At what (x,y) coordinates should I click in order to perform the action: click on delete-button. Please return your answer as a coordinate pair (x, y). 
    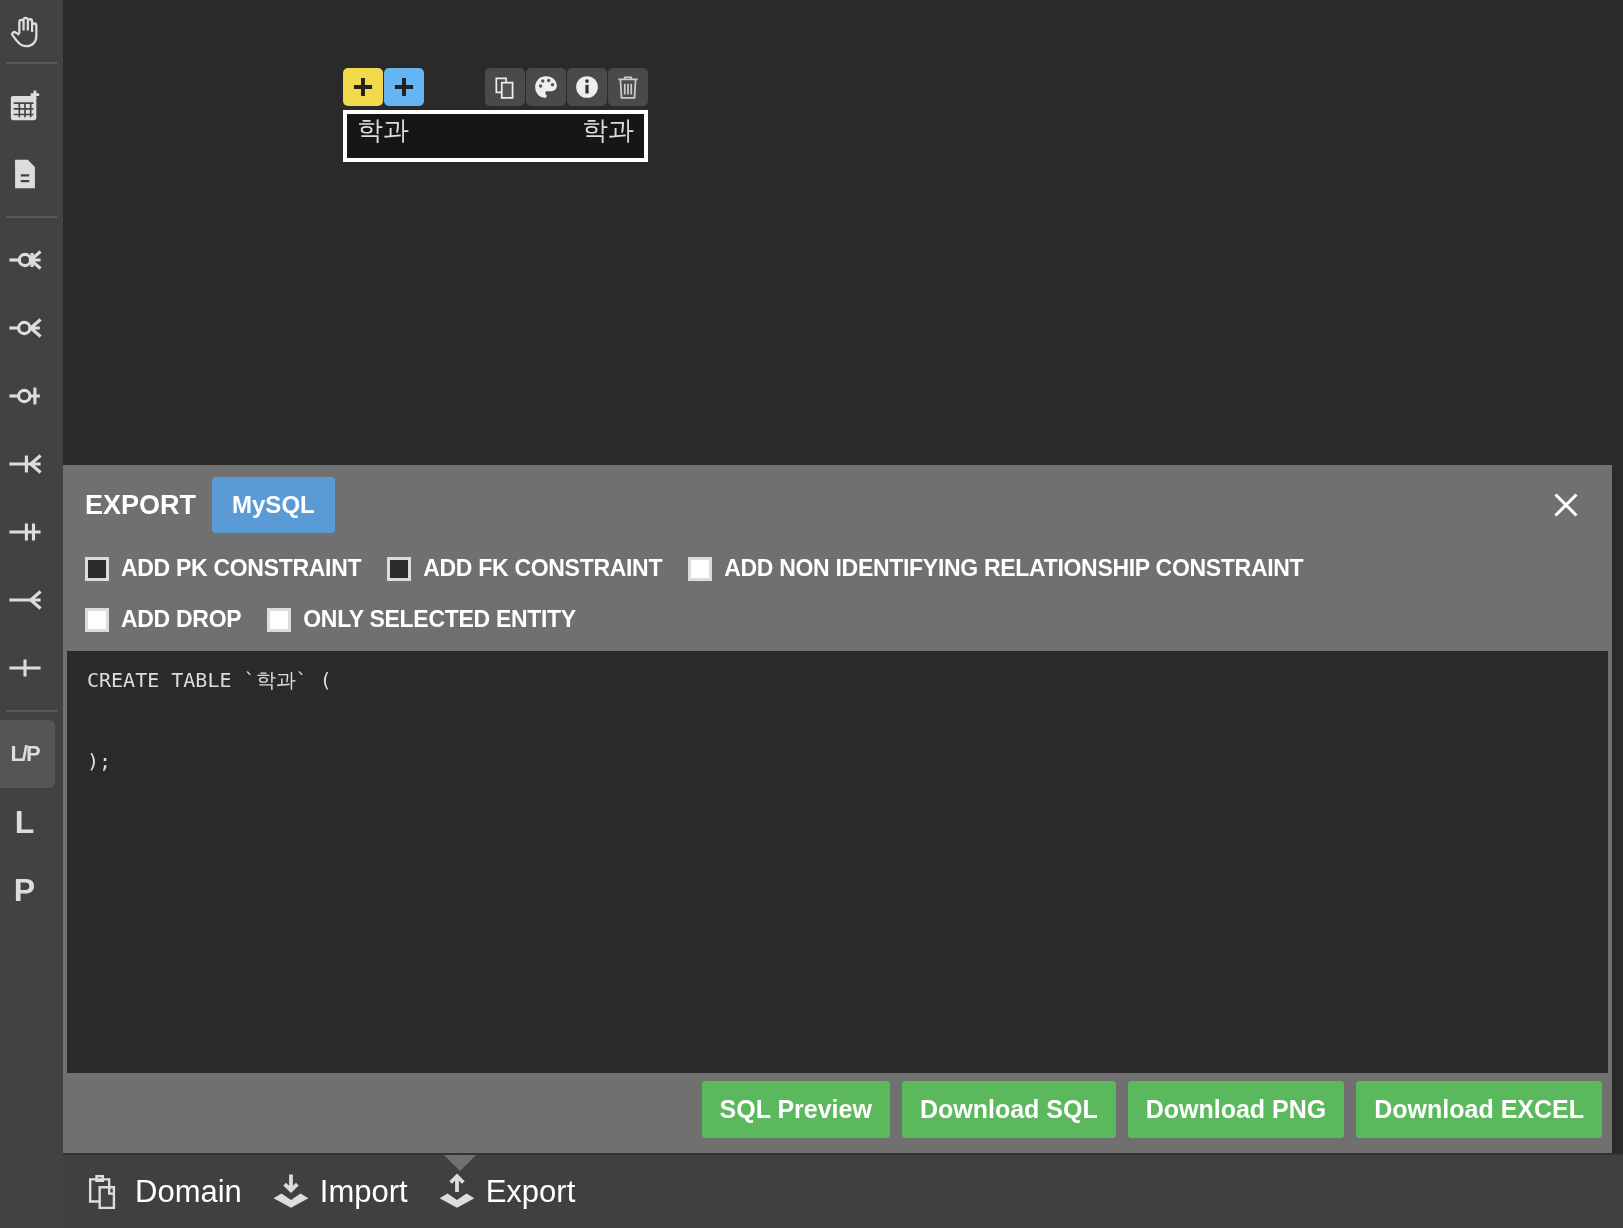
    Looking at the image, I should click on (628, 87).